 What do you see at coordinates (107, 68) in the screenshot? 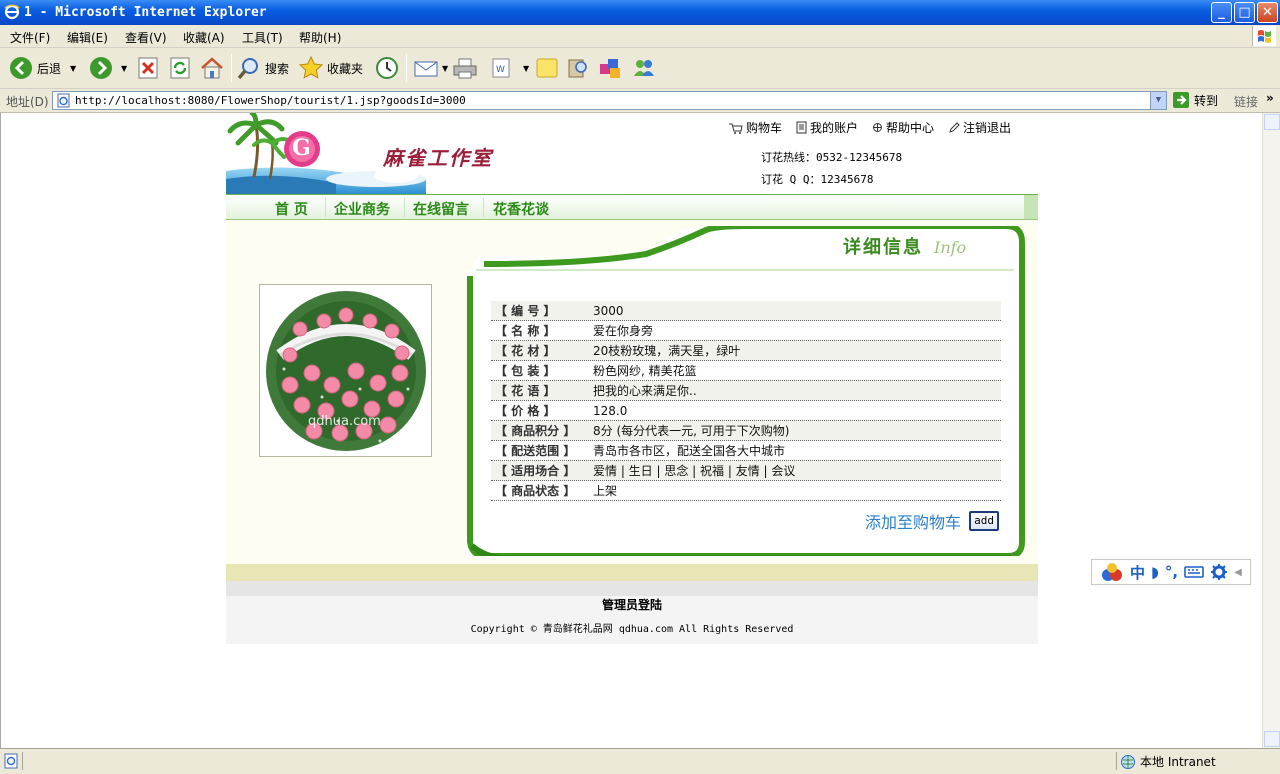
I see `forward-button: ▼` at bounding box center [107, 68].